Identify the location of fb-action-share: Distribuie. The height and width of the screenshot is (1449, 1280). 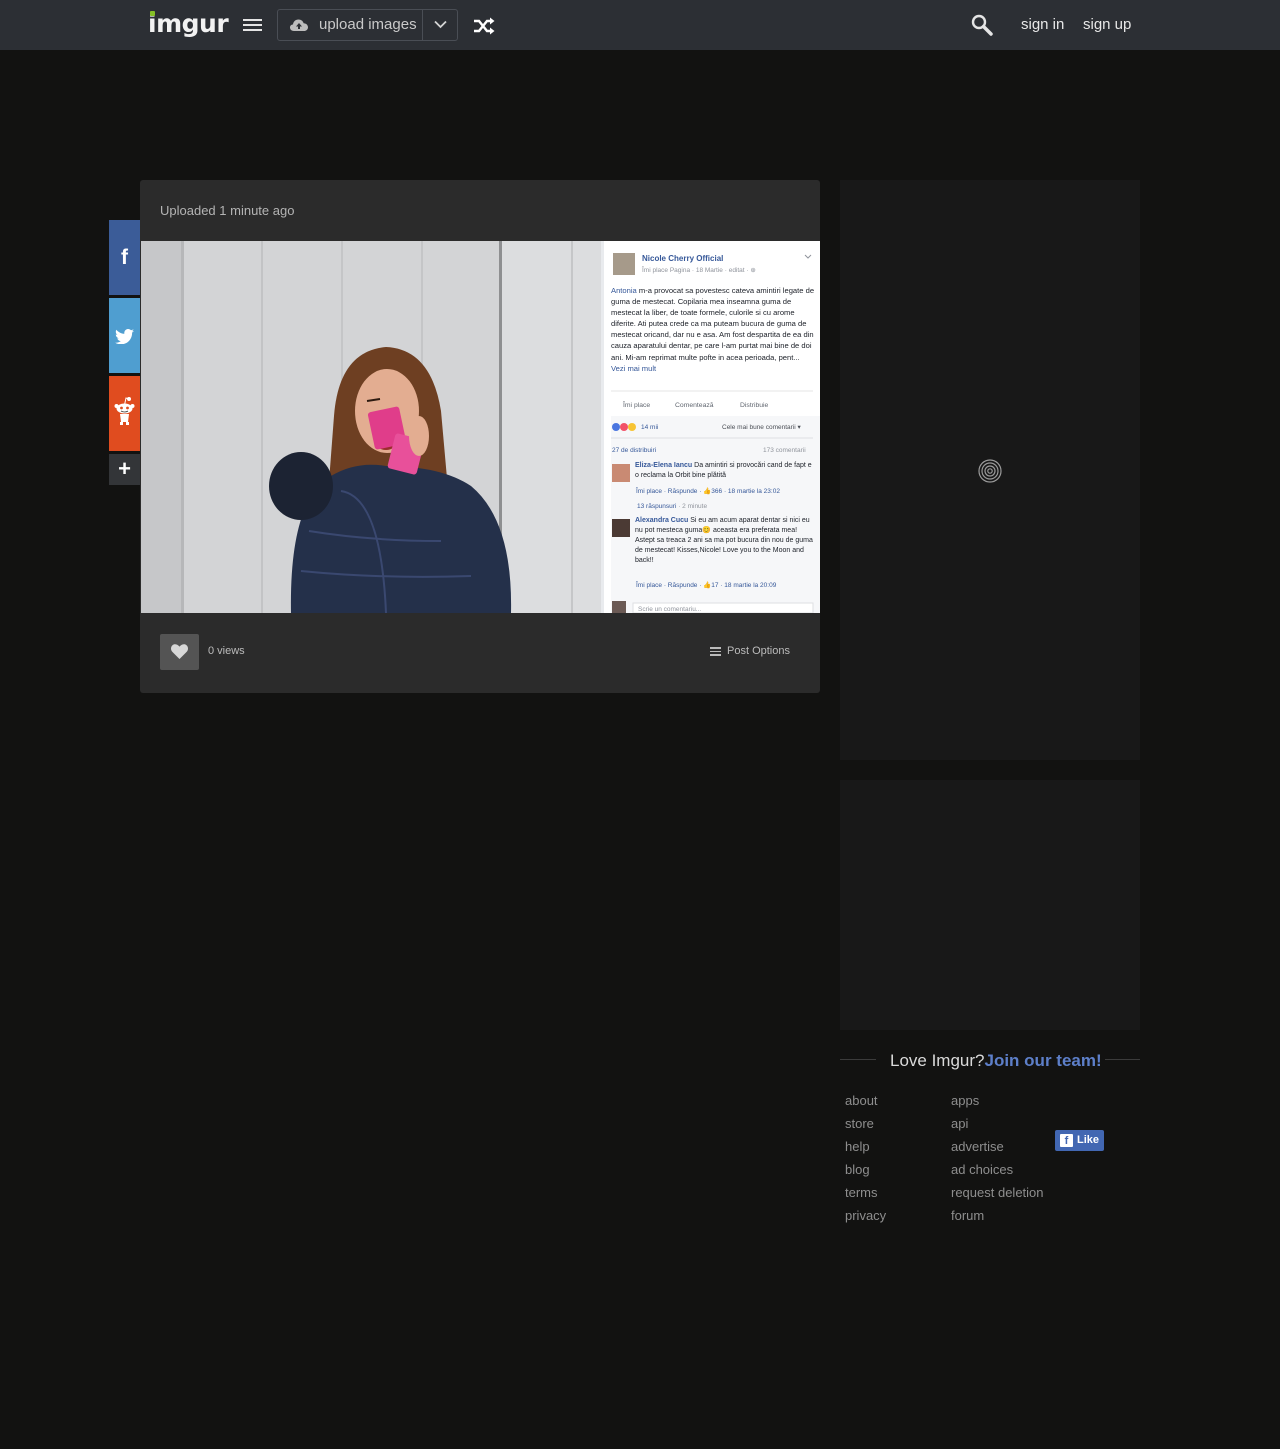
(754, 405).